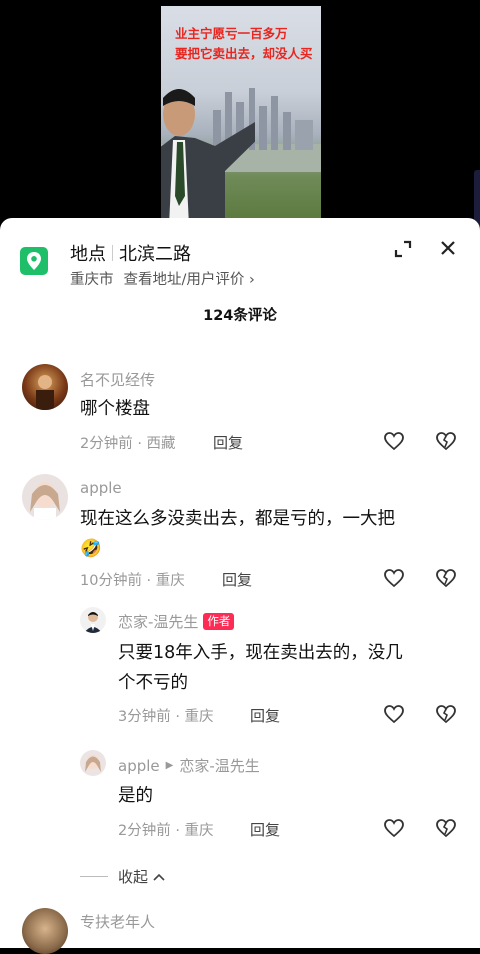 The width and height of the screenshot is (480, 954). What do you see at coordinates (92, 280) in the screenshot?
I see `location-city: 重庆市` at bounding box center [92, 280].